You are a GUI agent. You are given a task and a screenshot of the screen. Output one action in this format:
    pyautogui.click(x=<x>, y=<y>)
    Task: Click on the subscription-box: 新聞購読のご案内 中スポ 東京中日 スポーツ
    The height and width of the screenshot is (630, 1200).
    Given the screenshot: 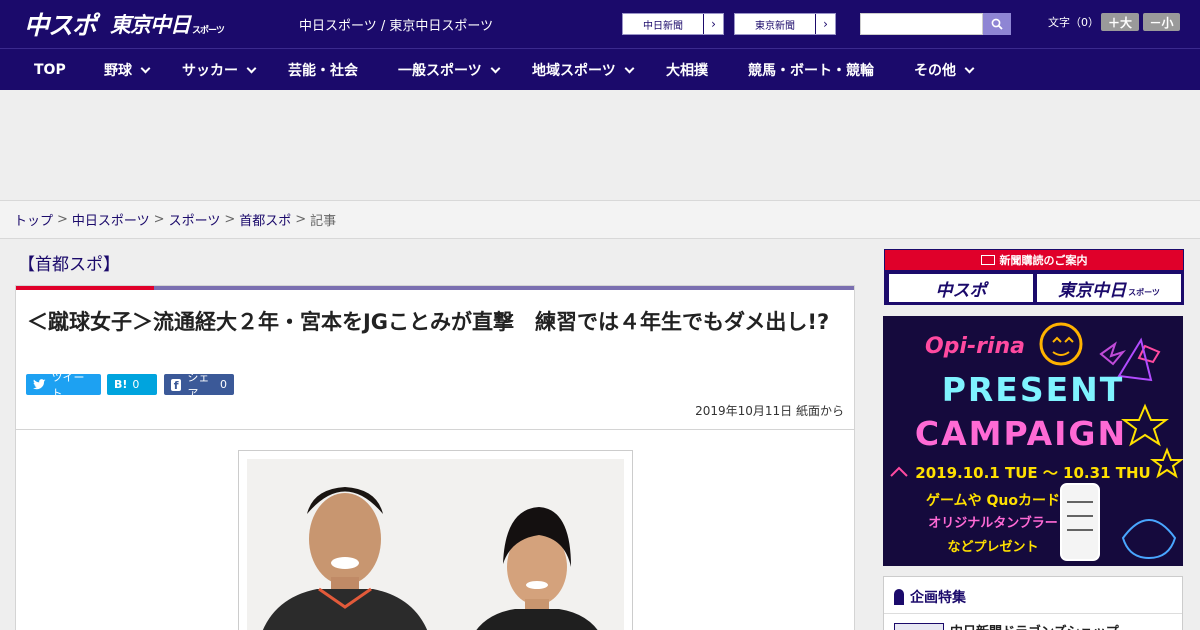 What is the action you would take?
    pyautogui.click(x=1034, y=277)
    